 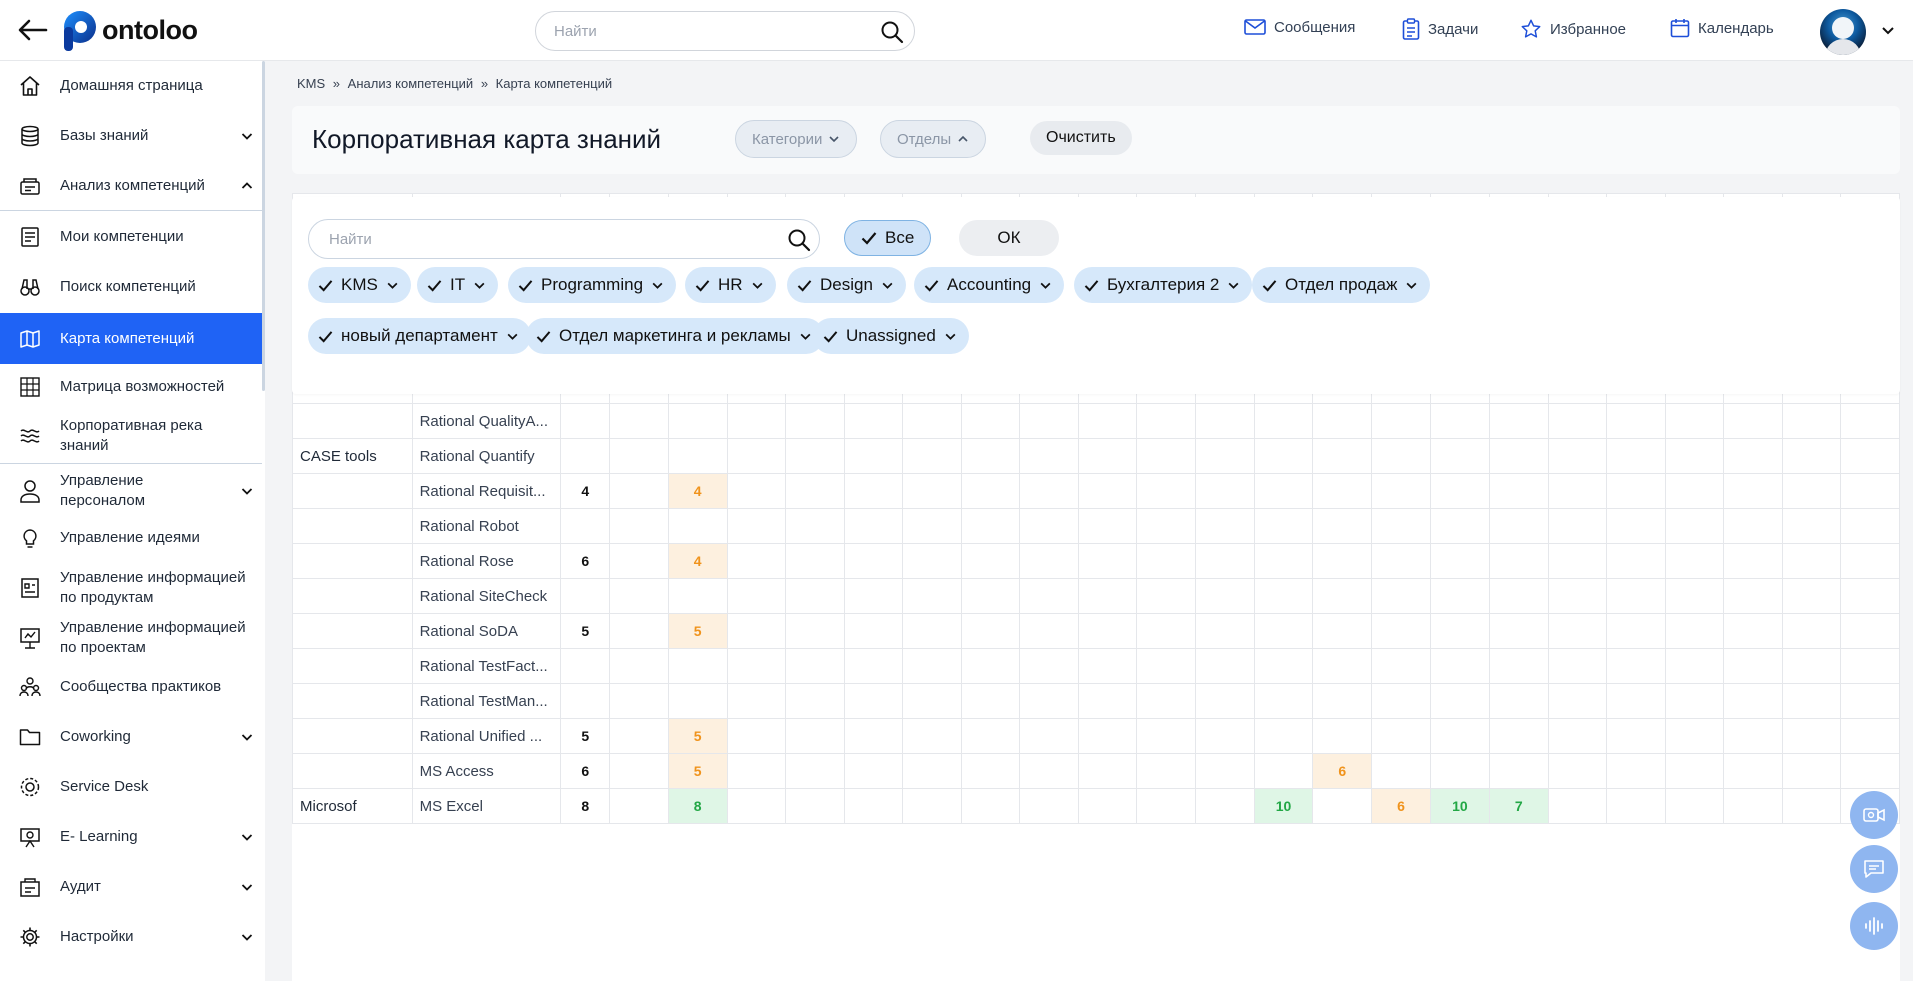 I want to click on score-cell: 7, so click(x=1518, y=806).